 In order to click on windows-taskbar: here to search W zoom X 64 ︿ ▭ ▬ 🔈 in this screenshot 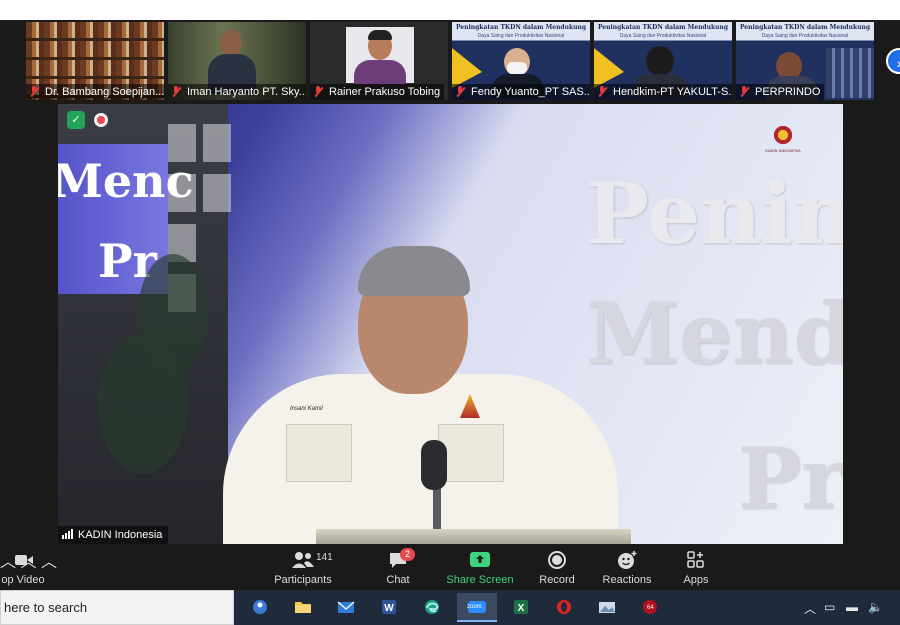, I will do `click(450, 607)`.